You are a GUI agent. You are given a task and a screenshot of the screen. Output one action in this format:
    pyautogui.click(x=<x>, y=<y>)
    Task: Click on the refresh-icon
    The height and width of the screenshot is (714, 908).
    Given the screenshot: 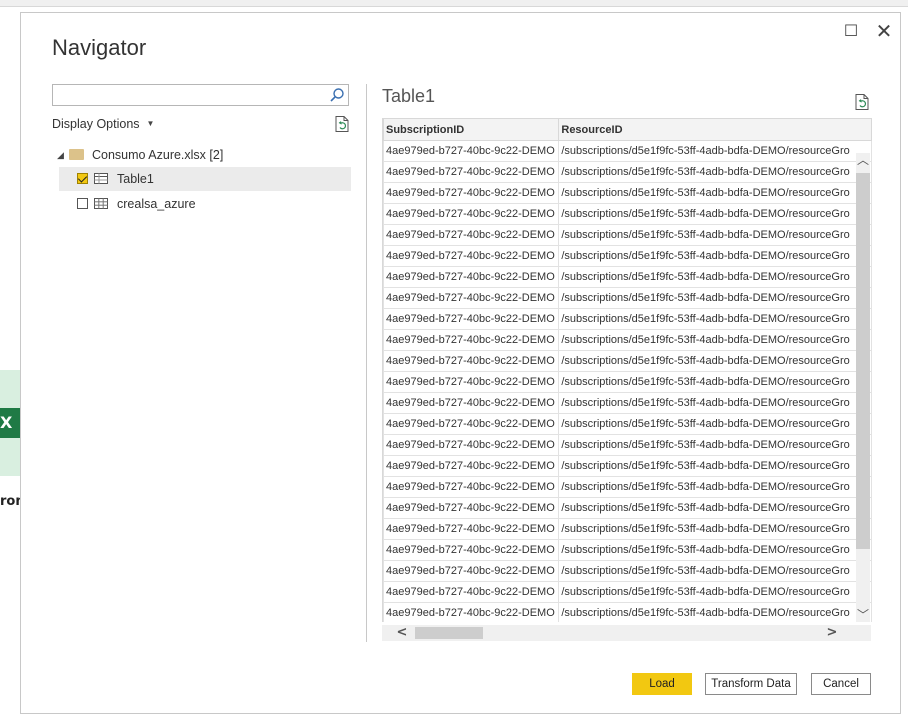 What is the action you would take?
    pyautogui.click(x=342, y=124)
    